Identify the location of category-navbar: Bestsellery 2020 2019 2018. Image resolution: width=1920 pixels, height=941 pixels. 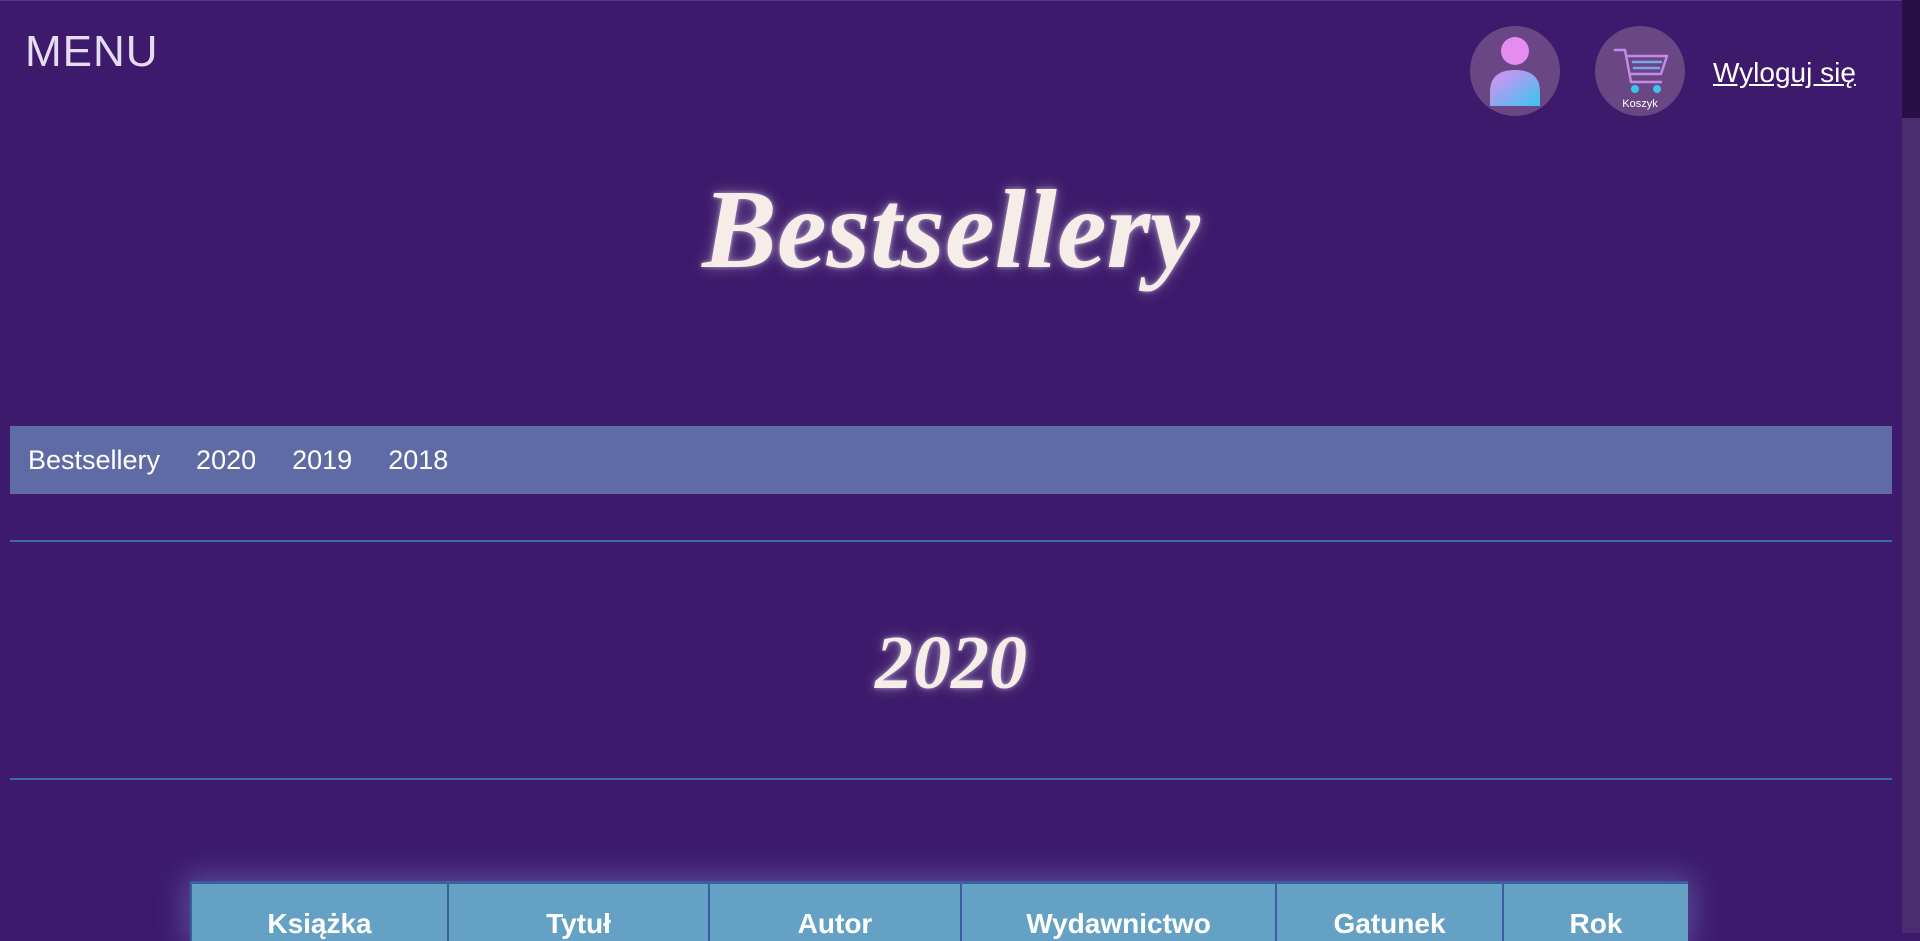
(951, 460).